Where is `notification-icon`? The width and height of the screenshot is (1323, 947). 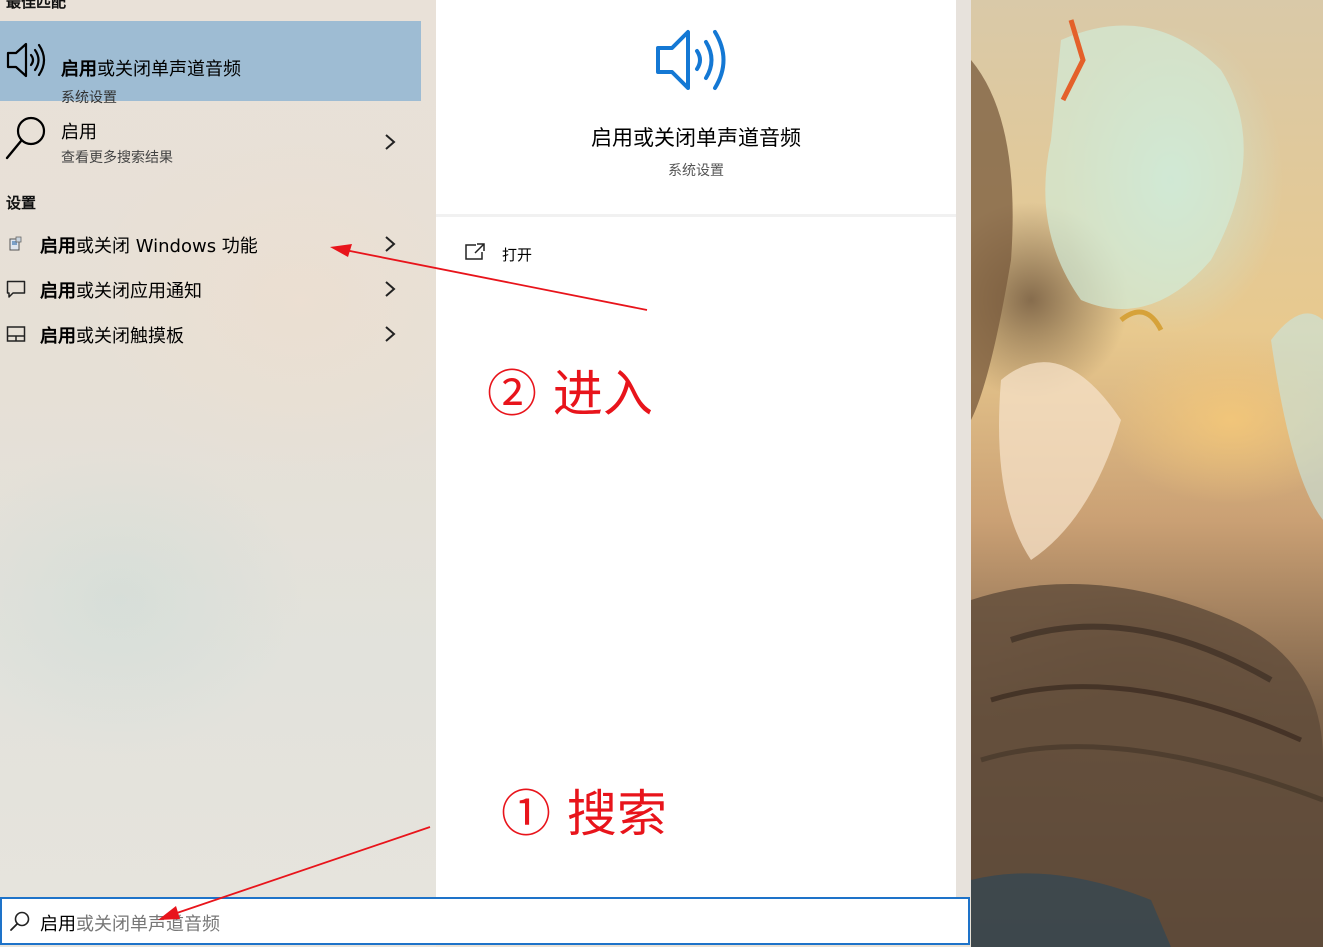
notification-icon is located at coordinates (16, 289).